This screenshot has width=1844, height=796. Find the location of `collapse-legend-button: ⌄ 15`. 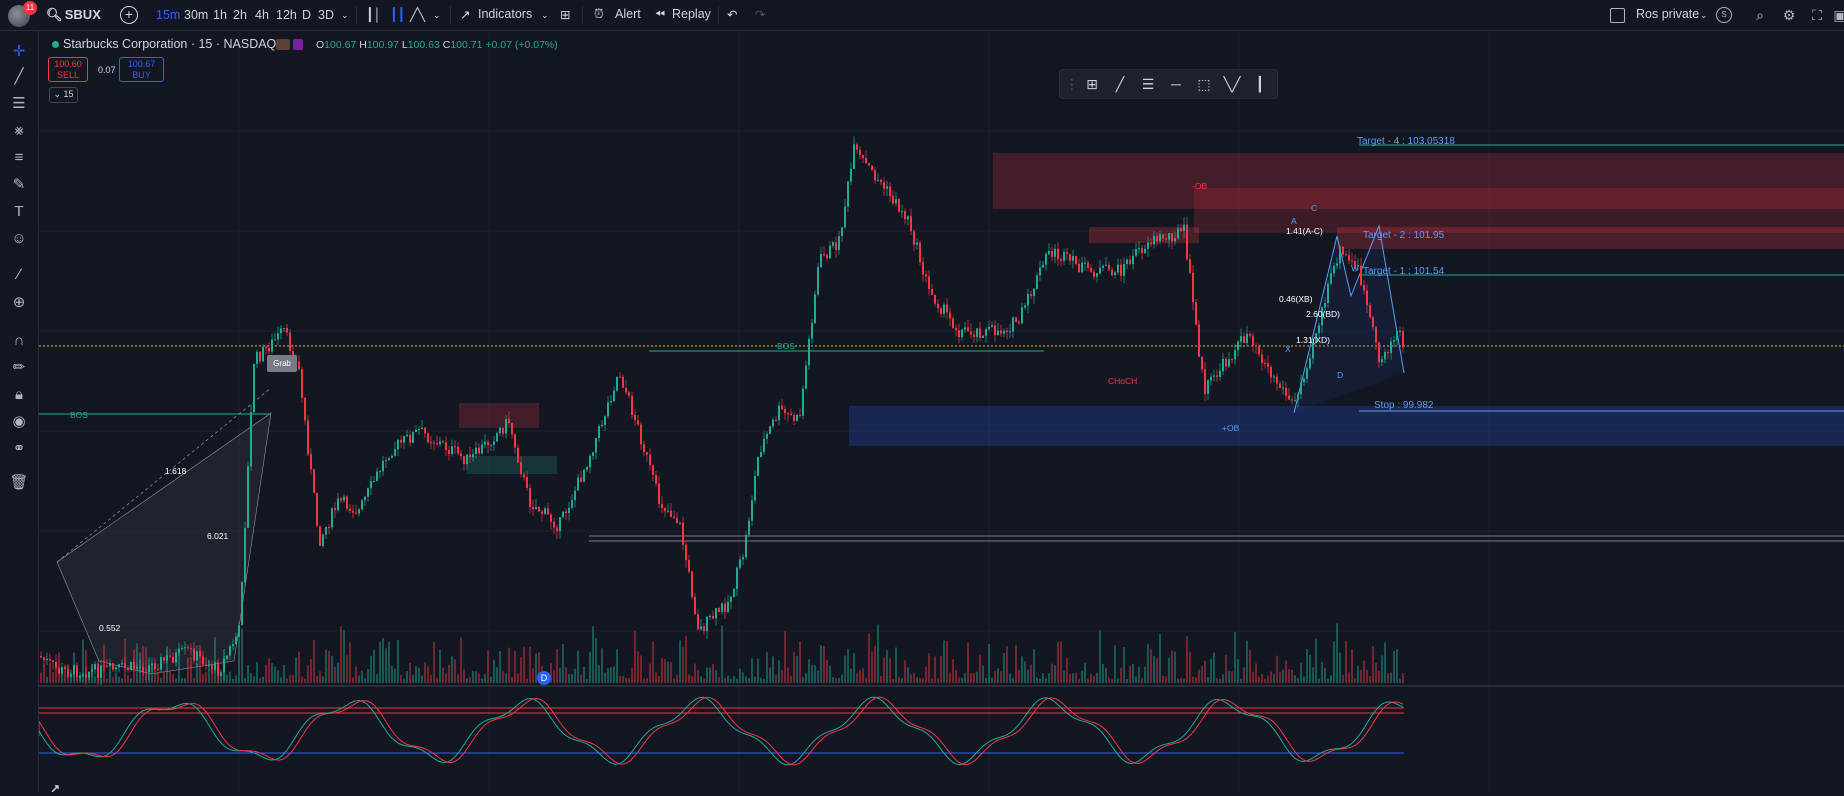

collapse-legend-button: ⌄ 15 is located at coordinates (63, 95).